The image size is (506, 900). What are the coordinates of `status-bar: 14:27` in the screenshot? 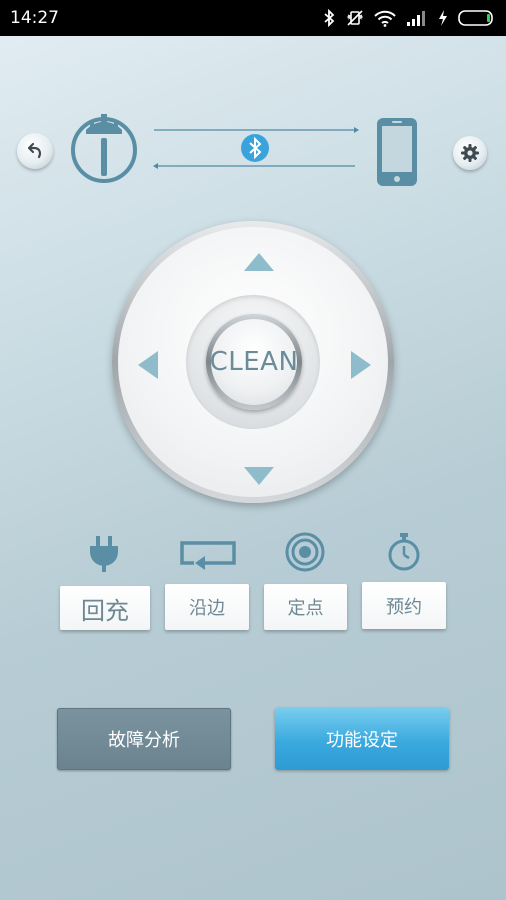 It's located at (253, 18).